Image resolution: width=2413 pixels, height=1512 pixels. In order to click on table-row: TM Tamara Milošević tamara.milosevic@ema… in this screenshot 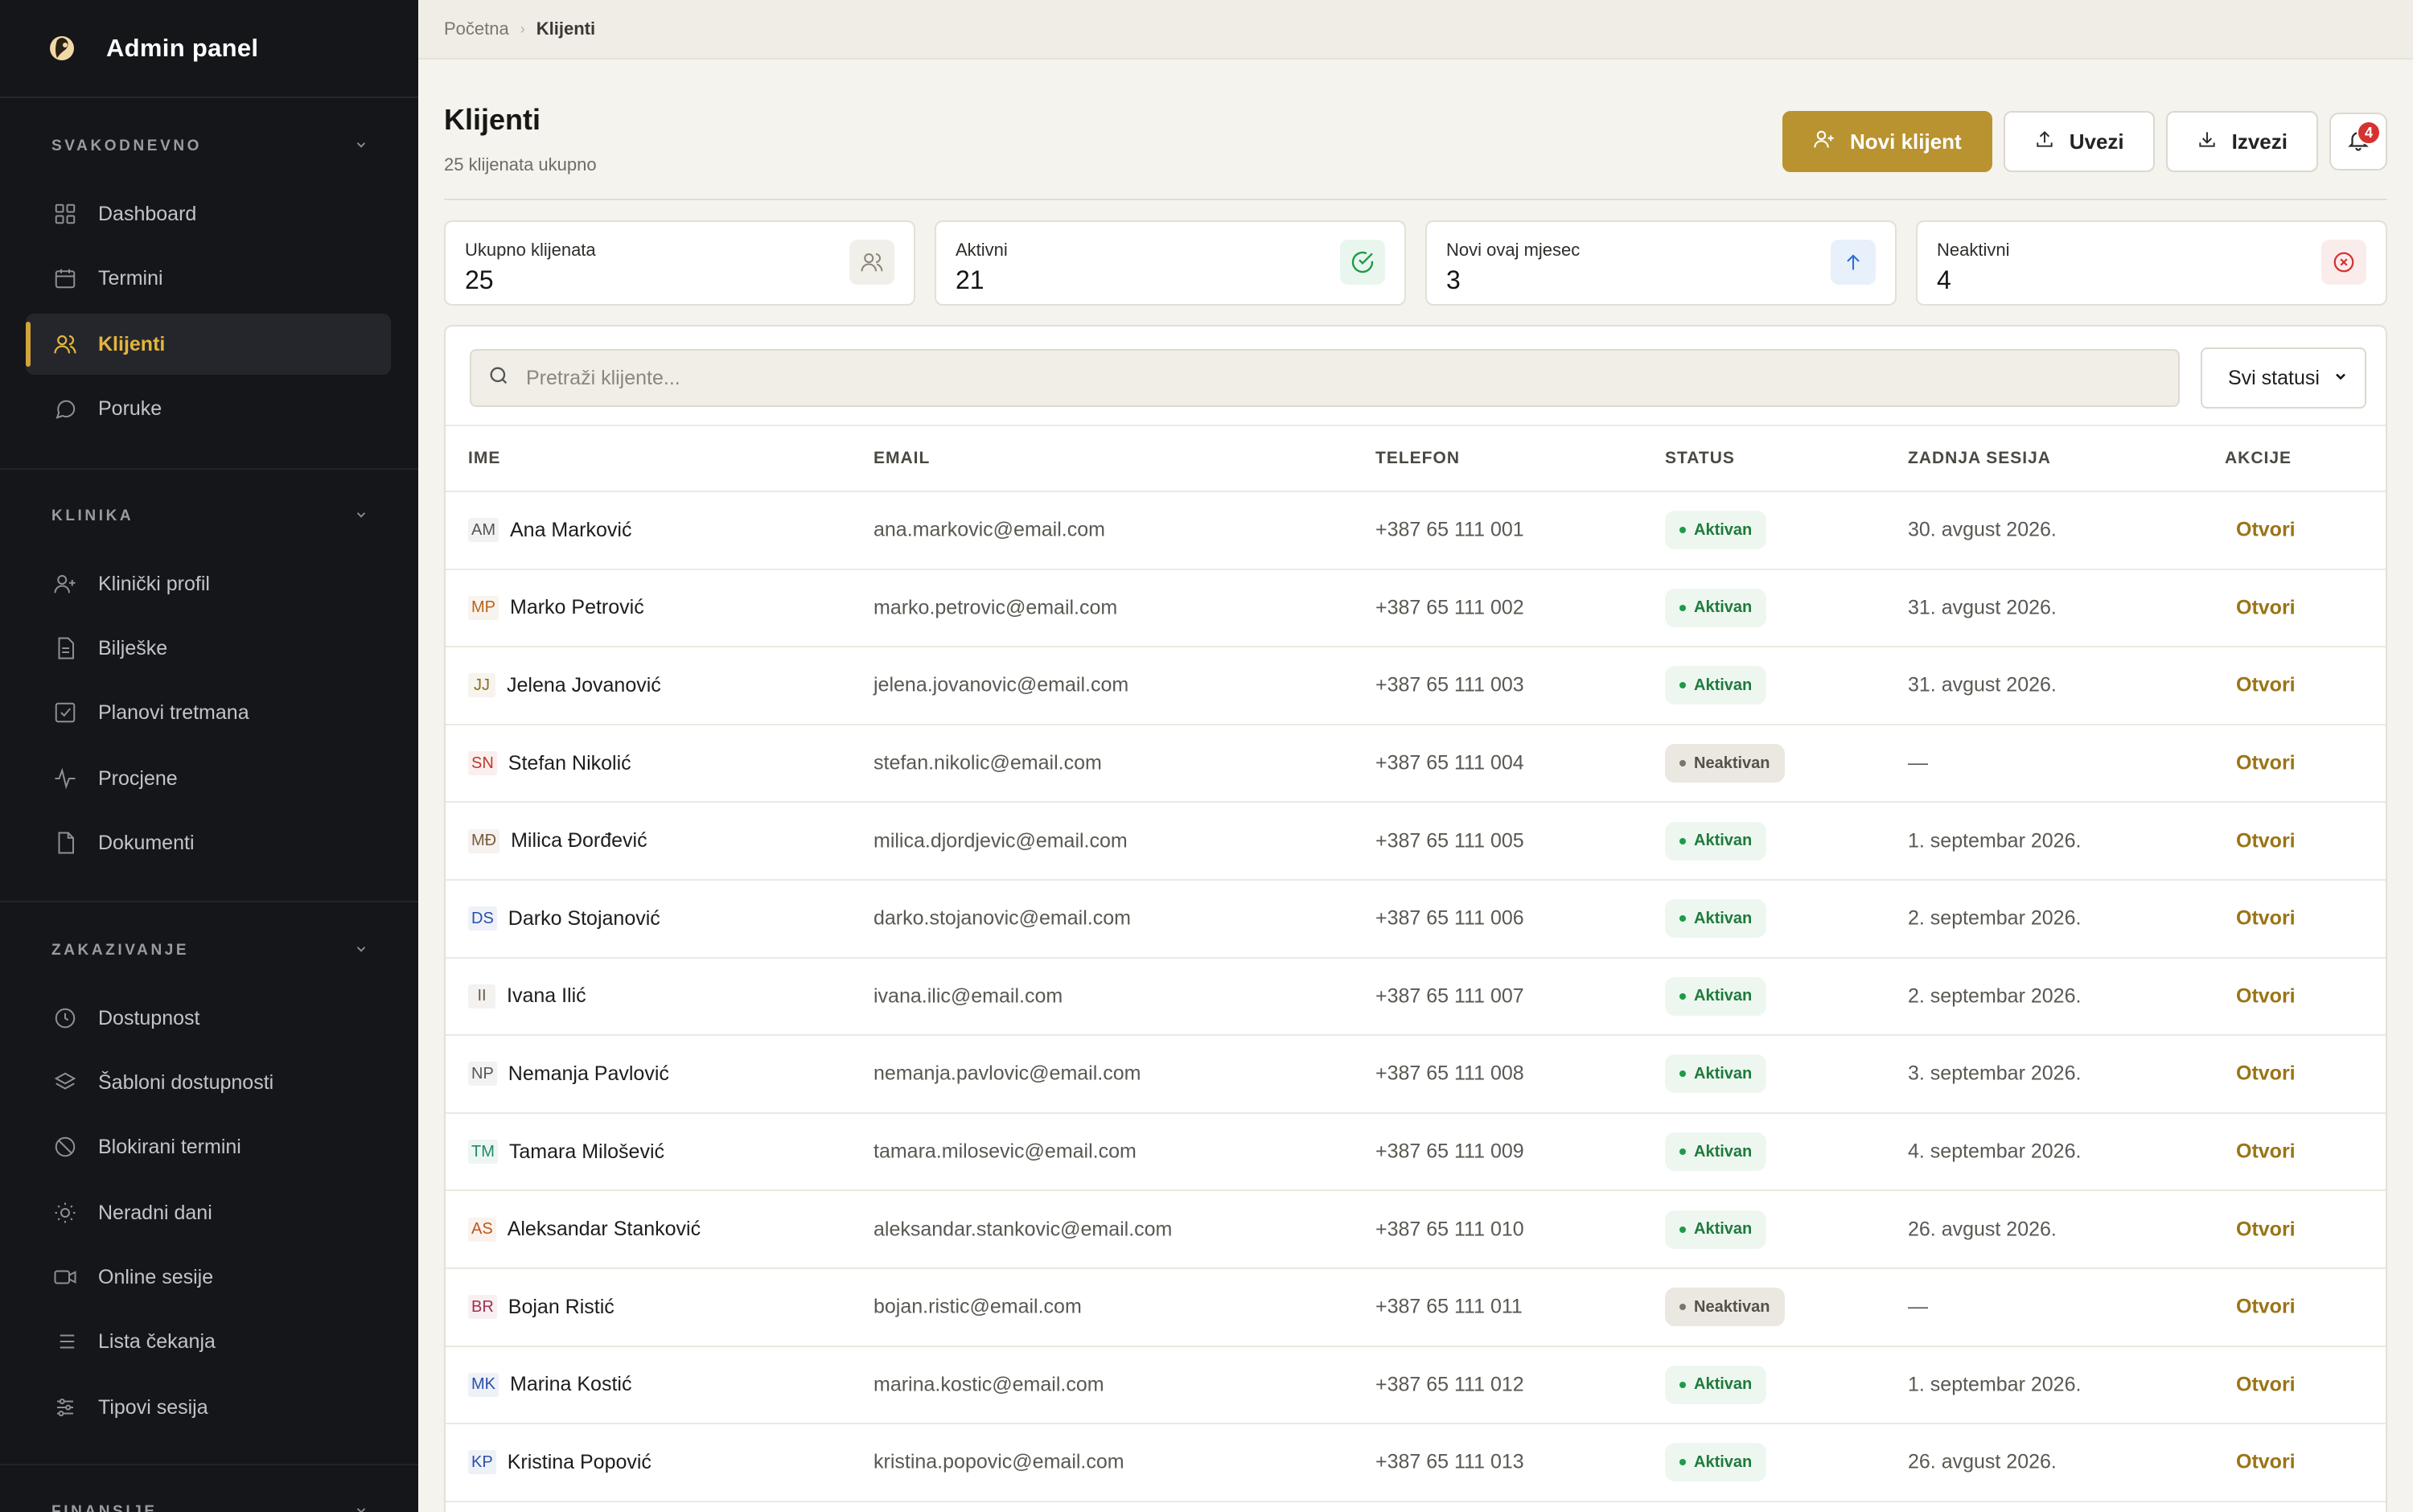, I will do `click(1416, 1153)`.